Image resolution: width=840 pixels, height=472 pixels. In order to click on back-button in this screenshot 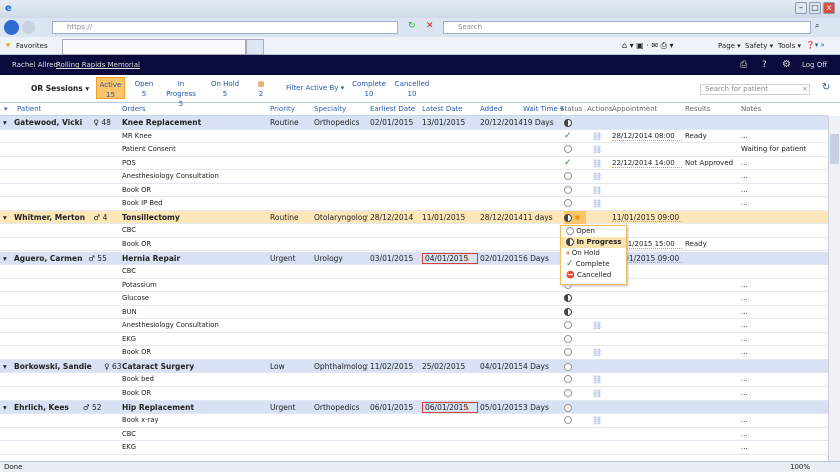, I will do `click(11, 27)`.